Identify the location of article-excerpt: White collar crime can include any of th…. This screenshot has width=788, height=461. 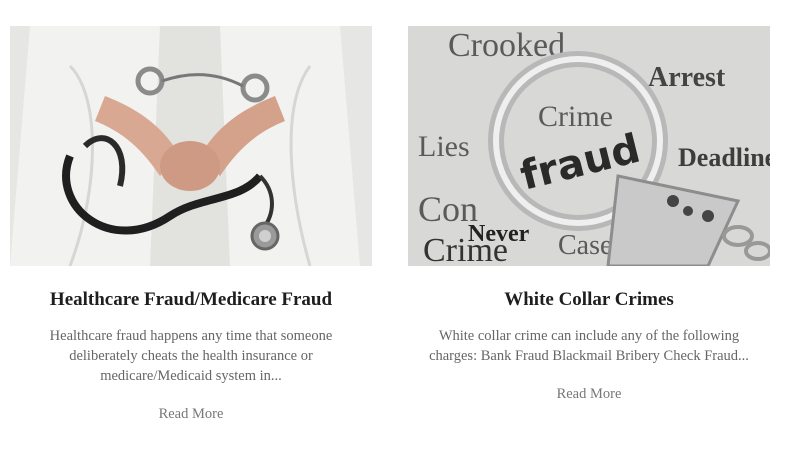
(589, 346).